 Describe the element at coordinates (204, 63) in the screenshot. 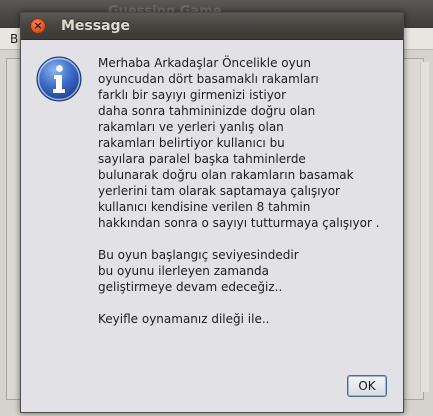

I see `message-line: Merhaba Arkadaşlar Öncelikle oyun` at that location.